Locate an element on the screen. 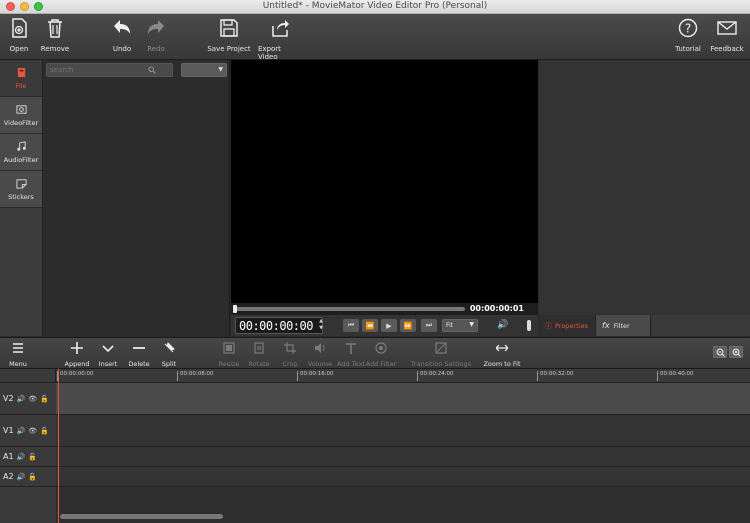  seek-bar: 00:00:00:01 is located at coordinates (384, 309).